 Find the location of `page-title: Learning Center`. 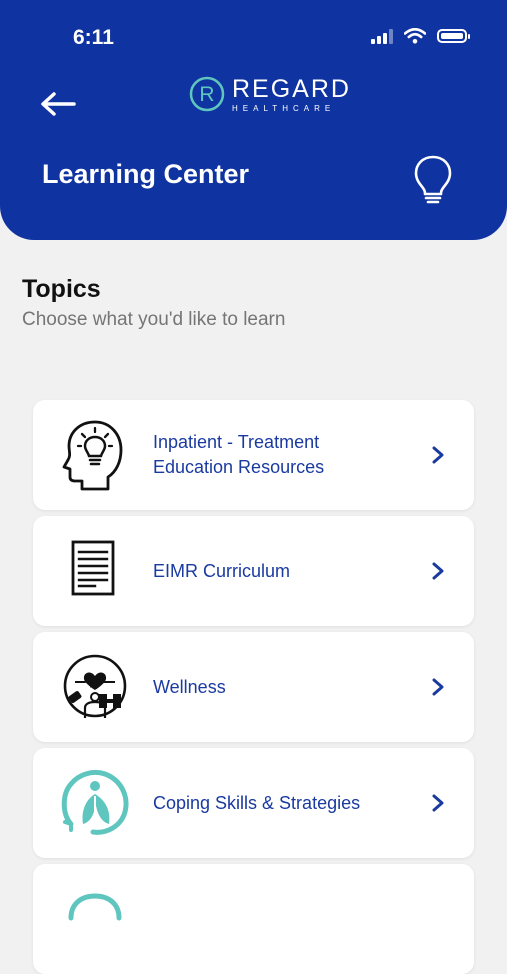

page-title: Learning Center is located at coordinates (146, 174).